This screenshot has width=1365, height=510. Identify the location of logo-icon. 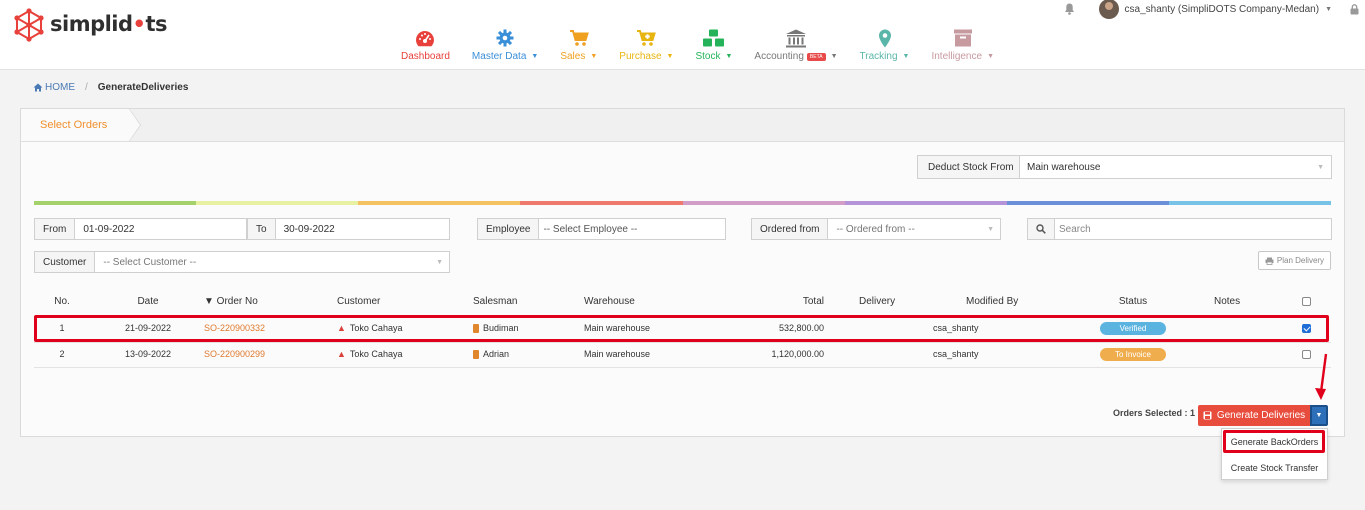
(29, 25).